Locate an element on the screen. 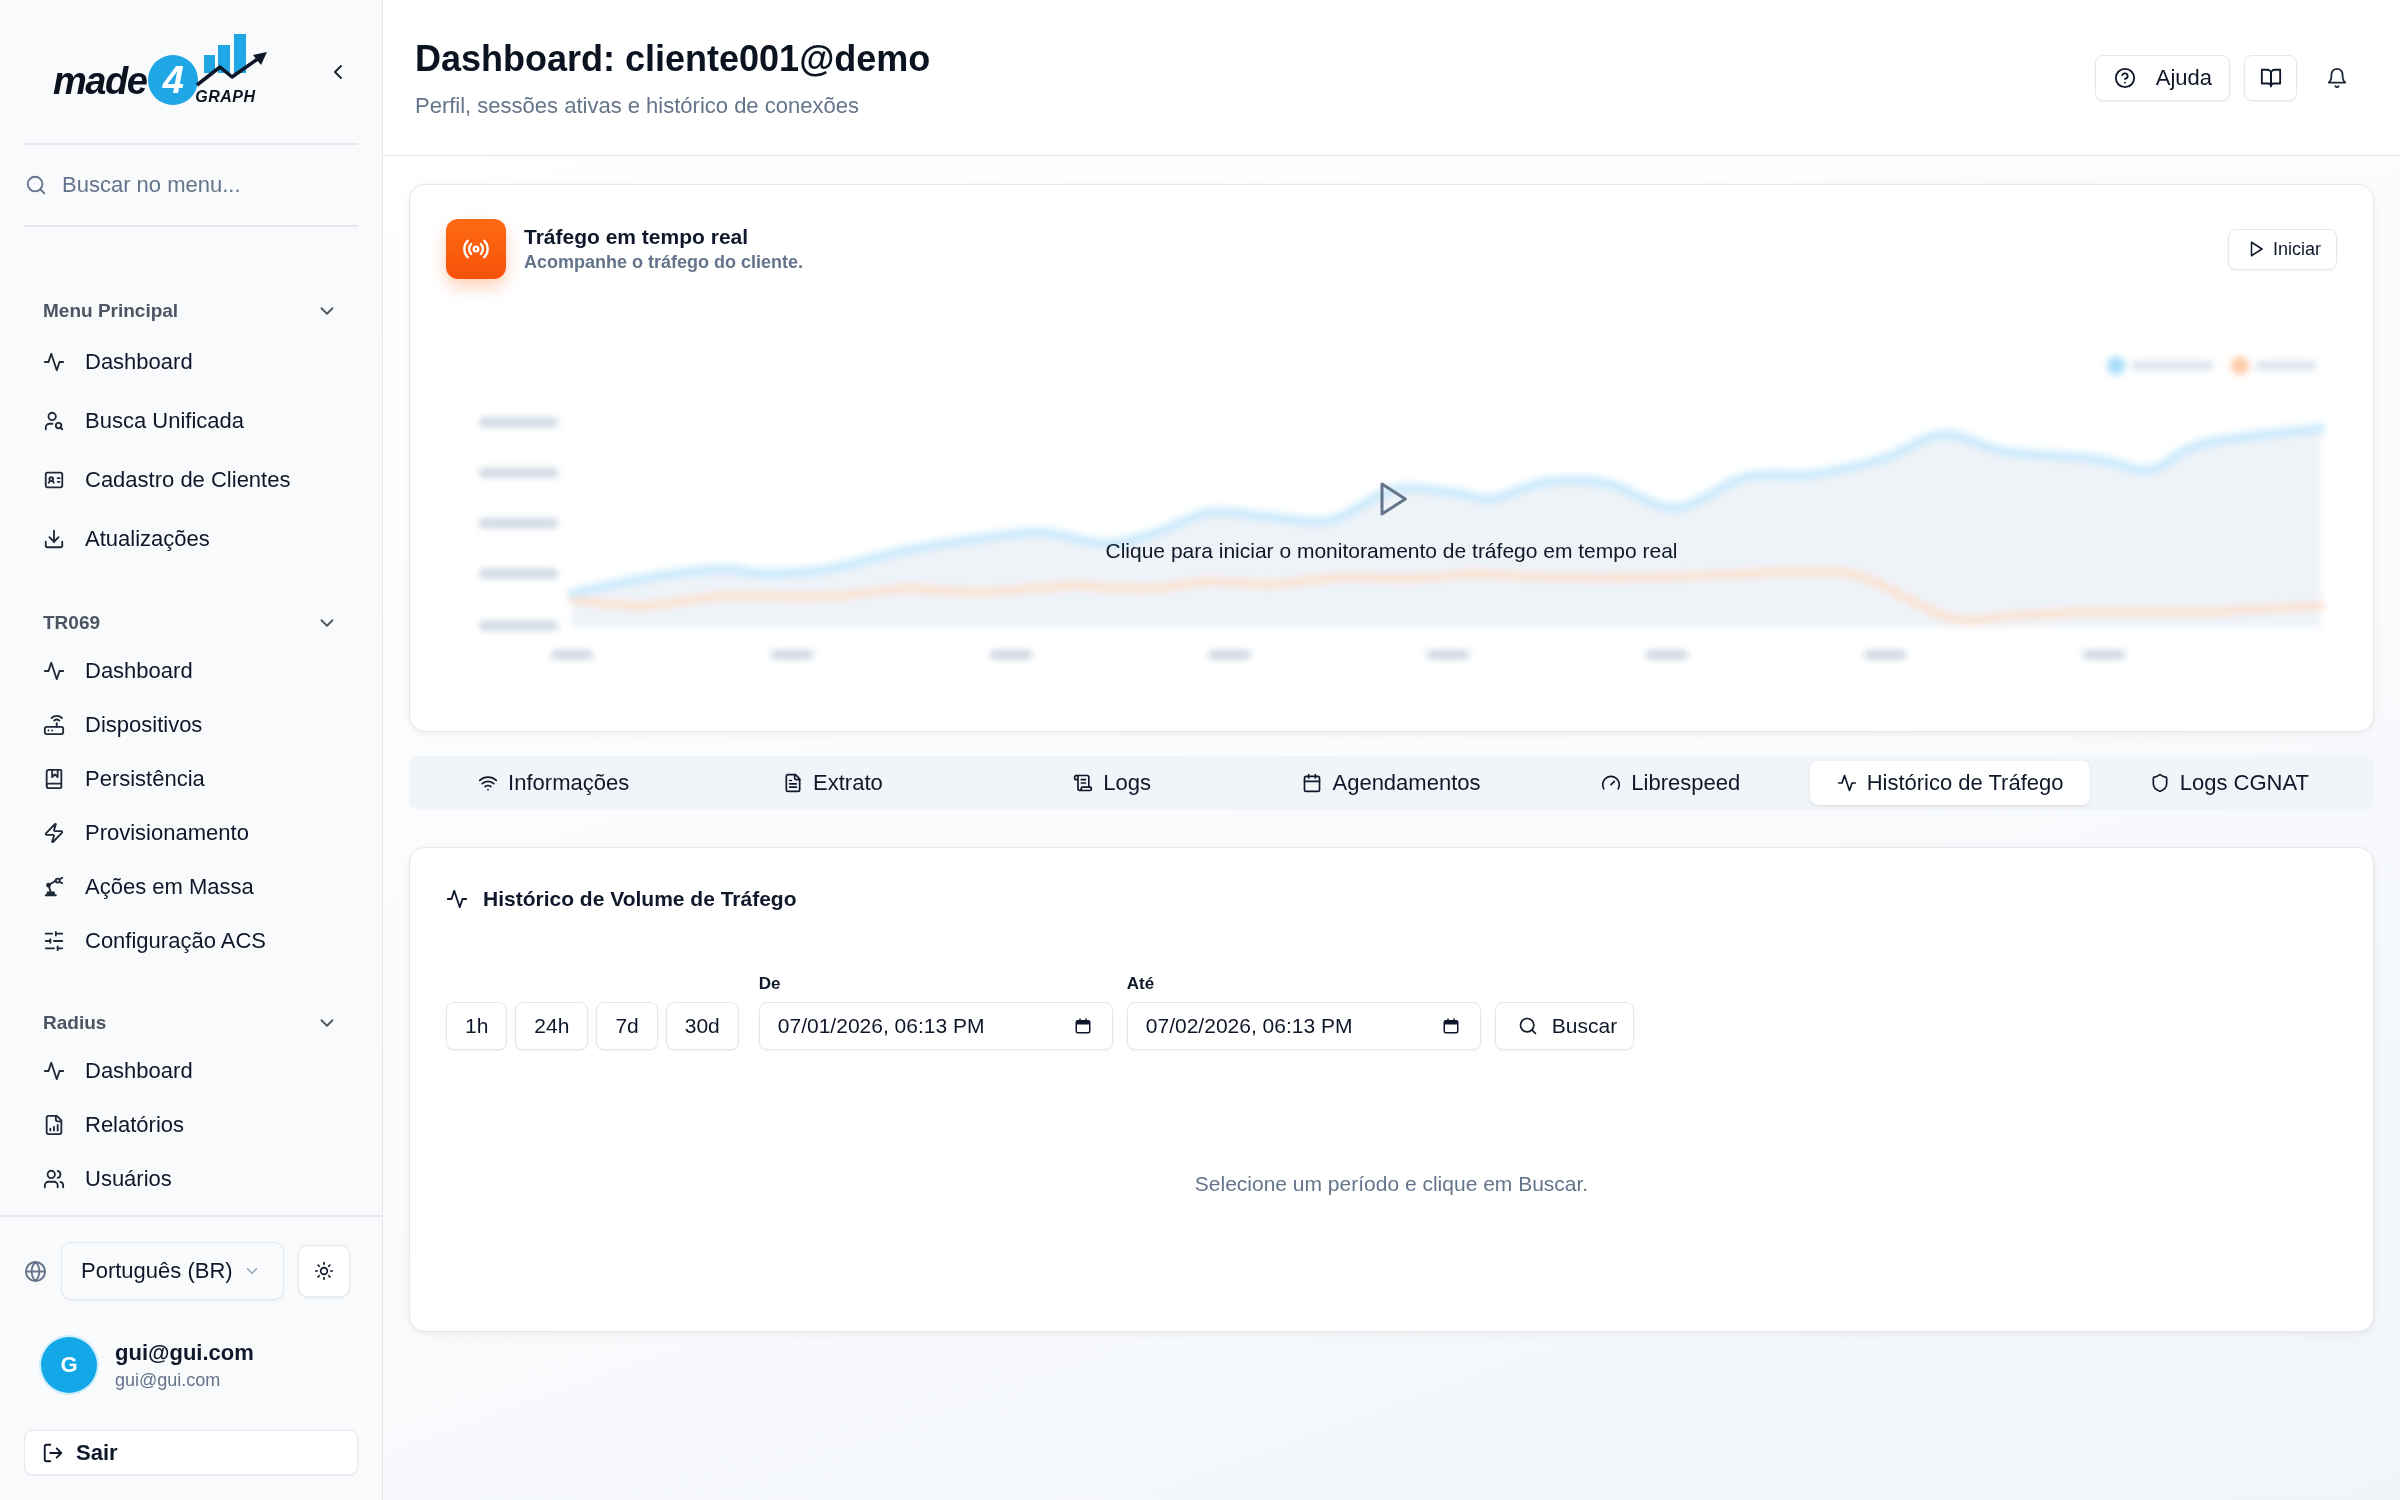 The image size is (2400, 1500). file-chart-icon is located at coordinates (54, 1125).